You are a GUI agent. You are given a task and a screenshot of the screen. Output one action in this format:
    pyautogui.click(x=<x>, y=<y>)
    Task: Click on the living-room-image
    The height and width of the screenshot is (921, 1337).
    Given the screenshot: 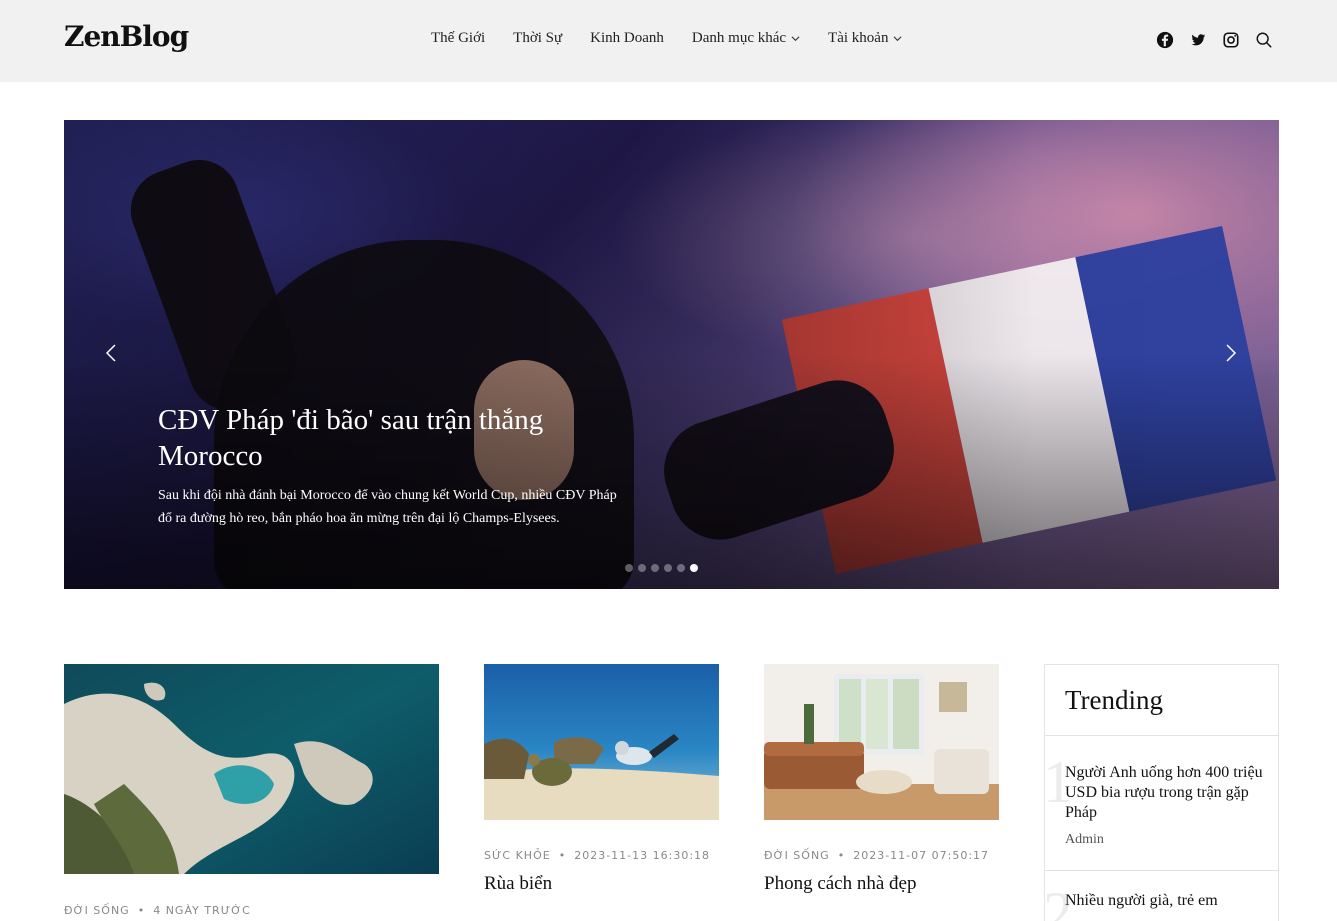 What is the action you would take?
    pyautogui.click(x=881, y=742)
    